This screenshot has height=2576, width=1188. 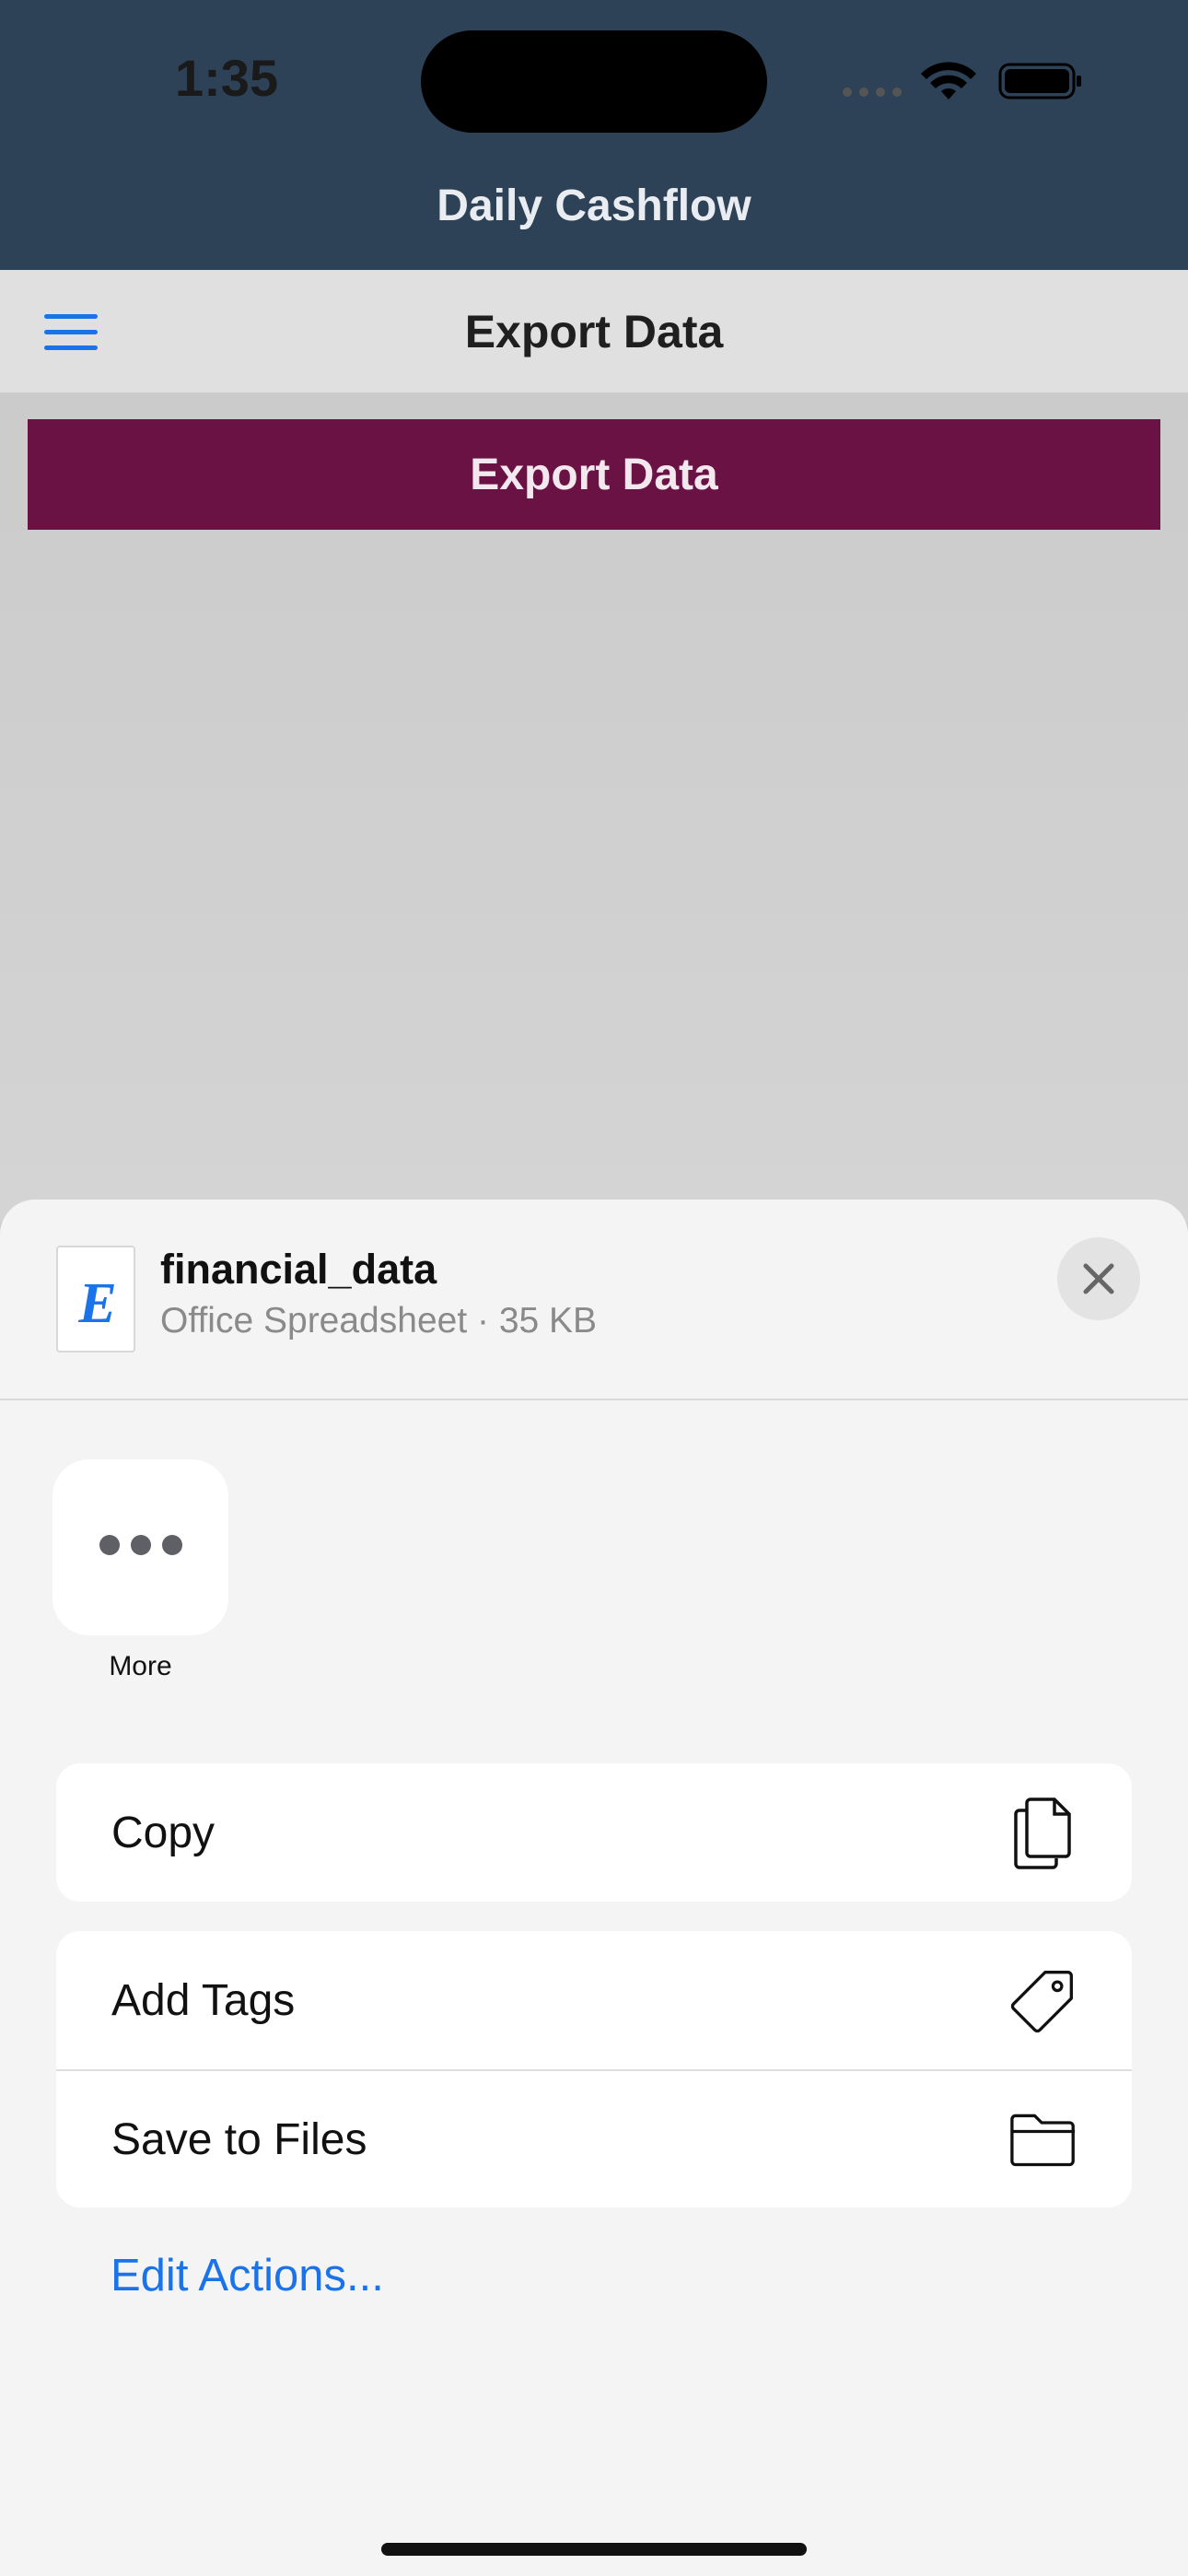 I want to click on spreadsheet-file-icon: E, so click(x=95, y=1299).